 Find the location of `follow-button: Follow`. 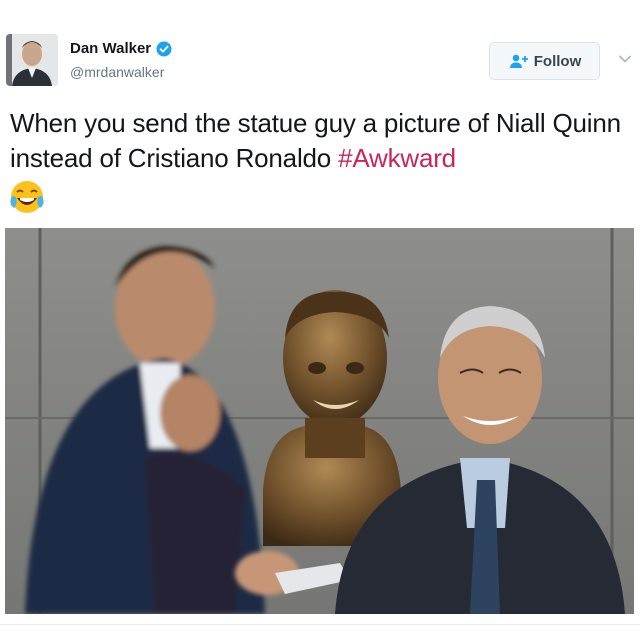

follow-button: Follow is located at coordinates (544, 61).